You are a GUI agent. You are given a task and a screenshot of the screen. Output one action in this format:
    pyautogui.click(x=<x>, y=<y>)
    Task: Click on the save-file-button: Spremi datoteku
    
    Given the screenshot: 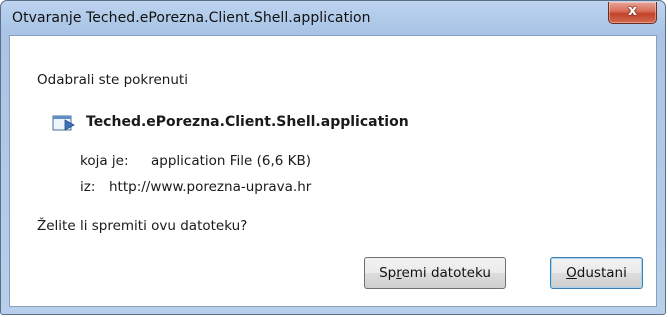 What is the action you would take?
    pyautogui.click(x=435, y=273)
    